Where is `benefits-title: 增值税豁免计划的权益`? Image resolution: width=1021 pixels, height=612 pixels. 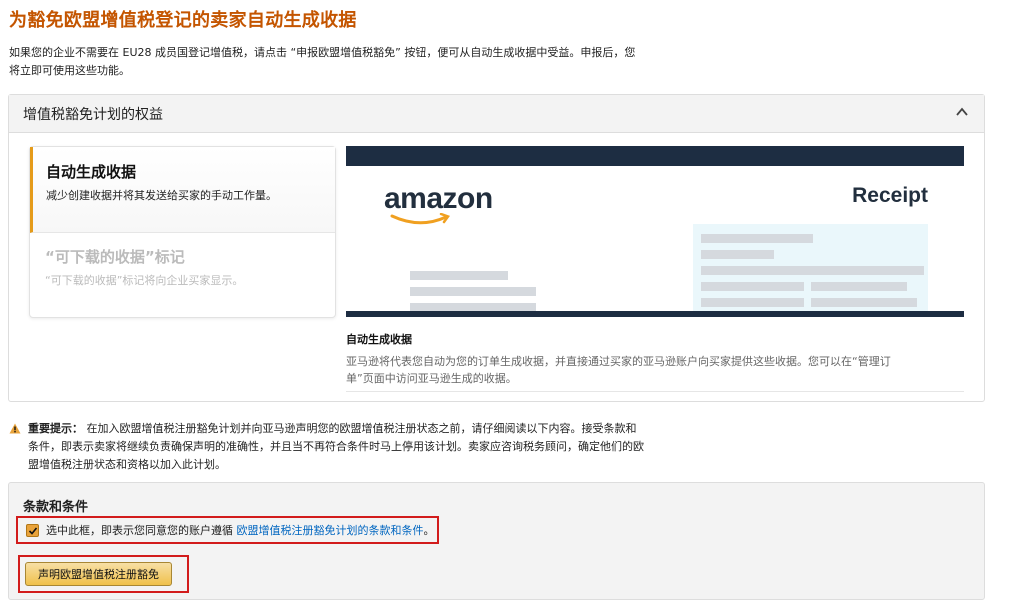 benefits-title: 增值税豁免计划的权益 is located at coordinates (93, 115).